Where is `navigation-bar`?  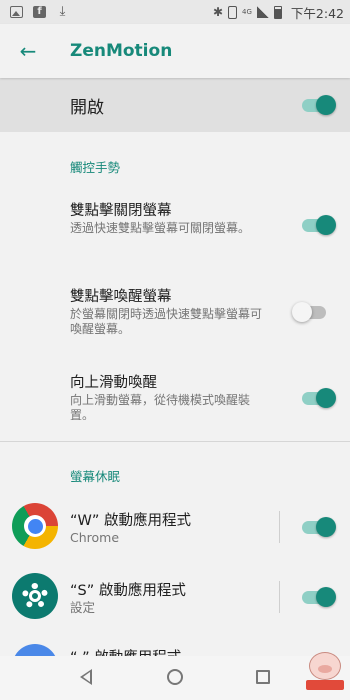
navigation-bar is located at coordinates (175, 678).